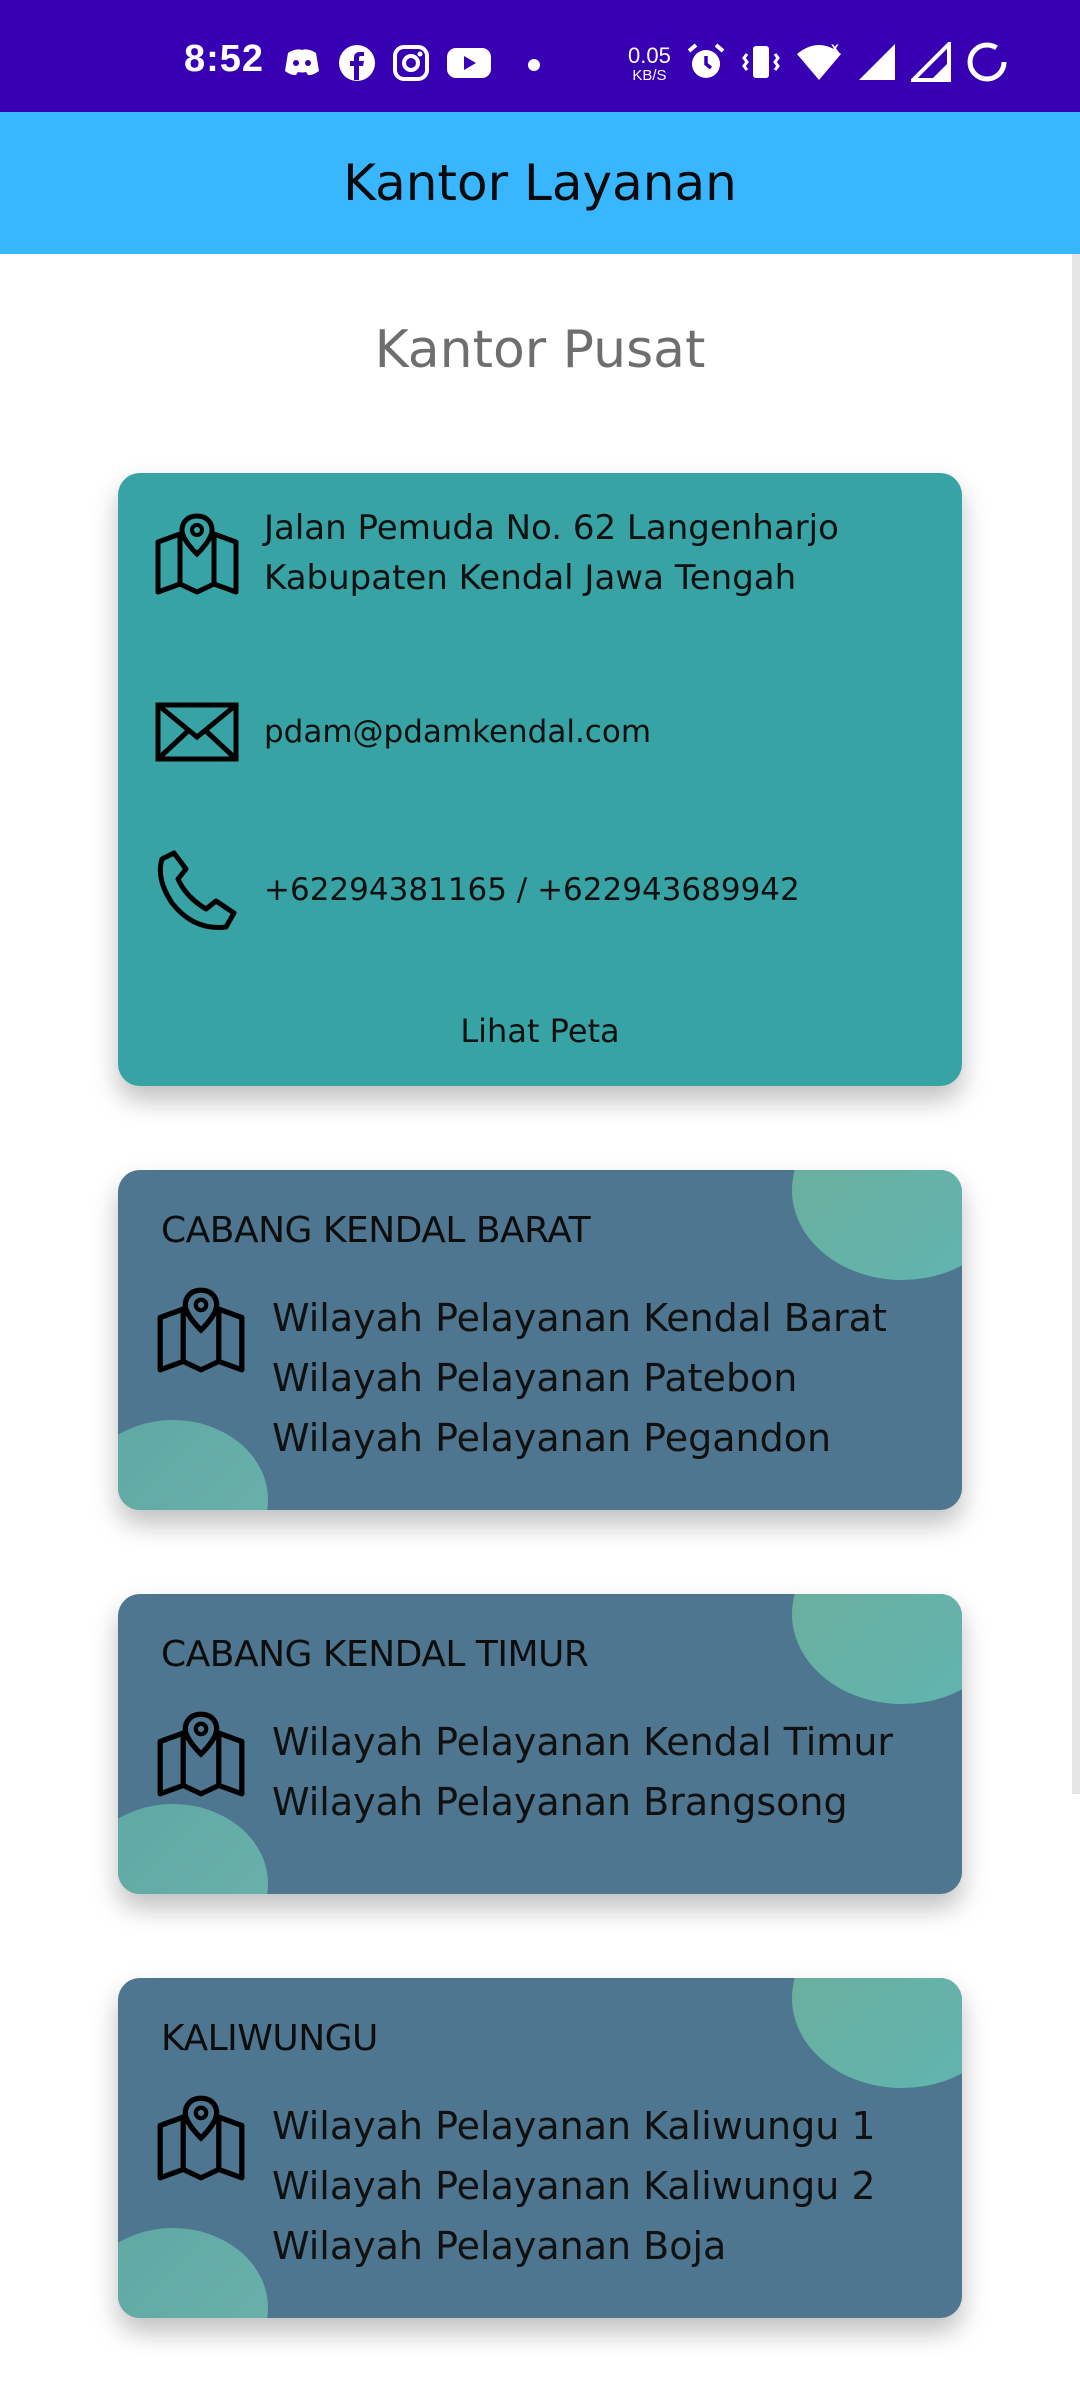 The width and height of the screenshot is (1080, 2400). I want to click on section-title: Kantor Pusat, so click(540, 350).